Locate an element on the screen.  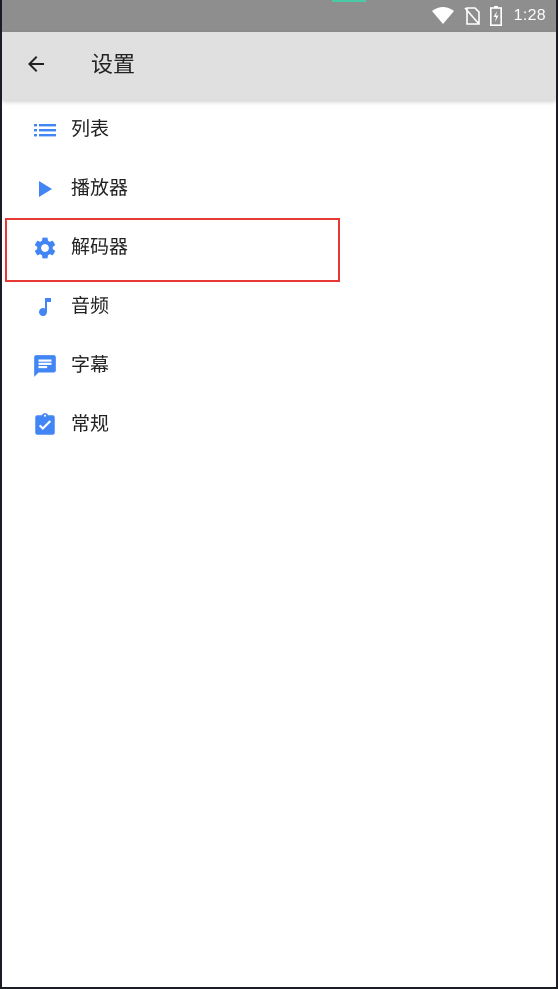
menu-item-decoder: 解码器 is located at coordinates (279, 250).